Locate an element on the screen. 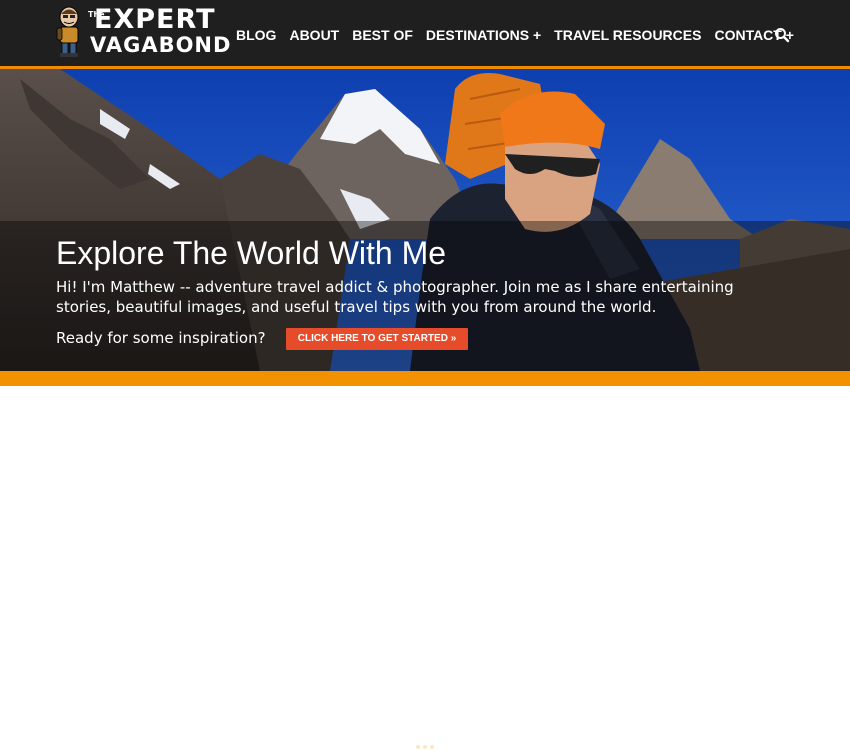 The image size is (850, 751). hero-title: Explore The World With Me is located at coordinates (251, 253).